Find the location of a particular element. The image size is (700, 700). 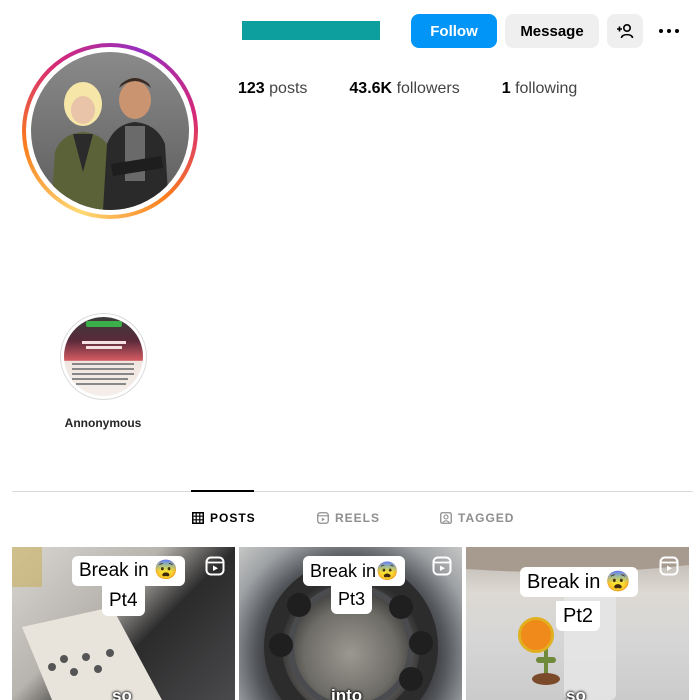

post-caption-2b: Pt3 is located at coordinates (352, 599).